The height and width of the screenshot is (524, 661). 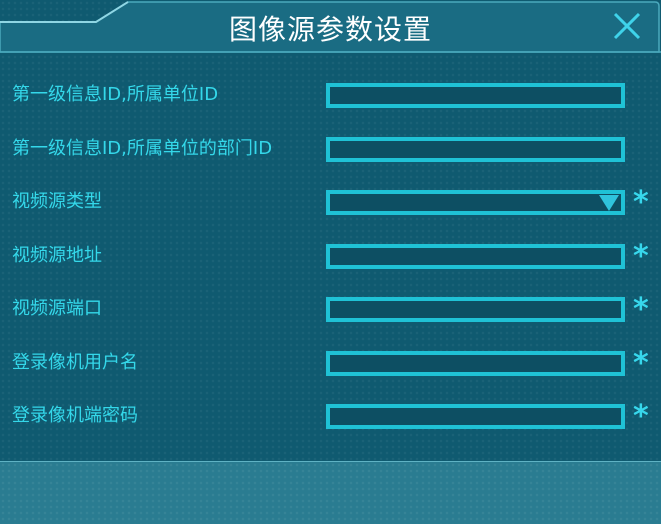 What do you see at coordinates (475, 95) in the screenshot?
I see `org-id-input` at bounding box center [475, 95].